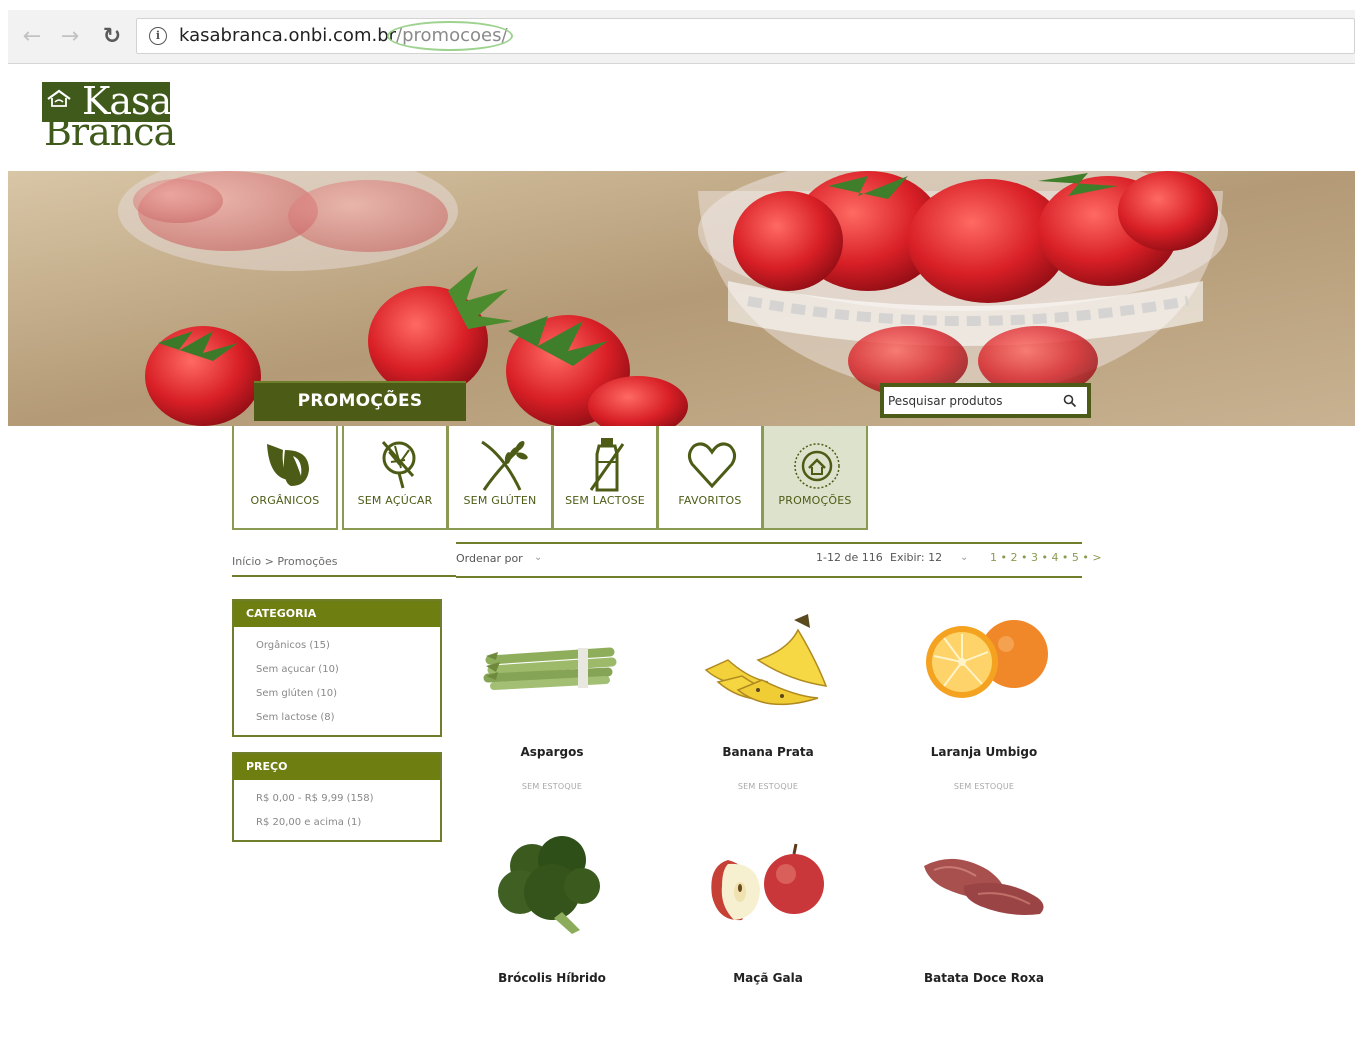  Describe the element at coordinates (552, 891) in the screenshot. I see `broccoli-image` at that location.